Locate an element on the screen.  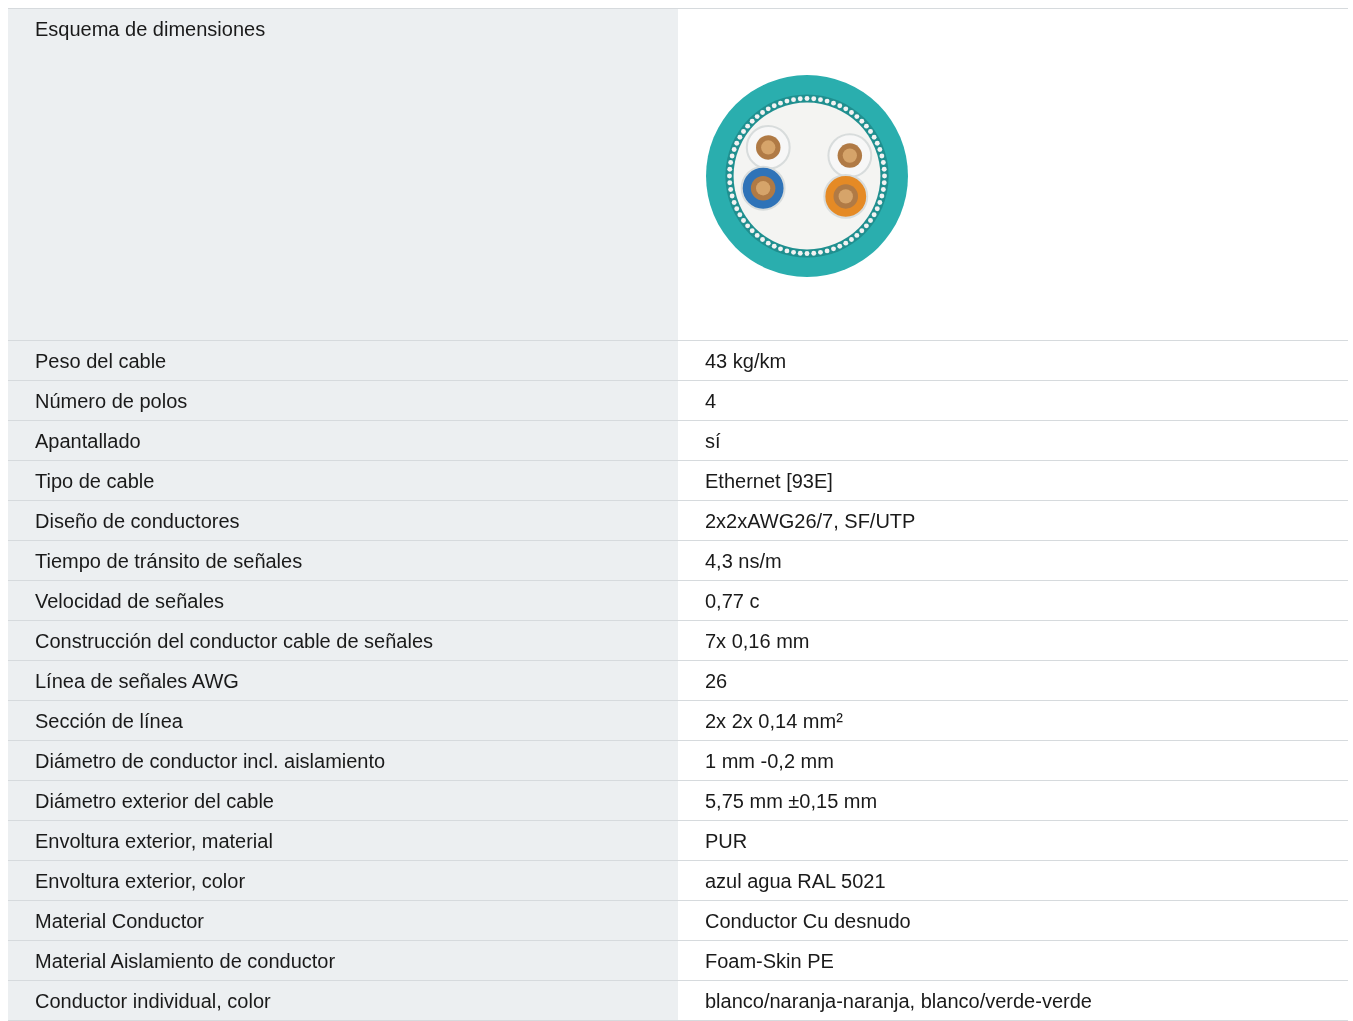
property-value: 5,75 mm ±0,15 mm is located at coordinates (1013, 801).